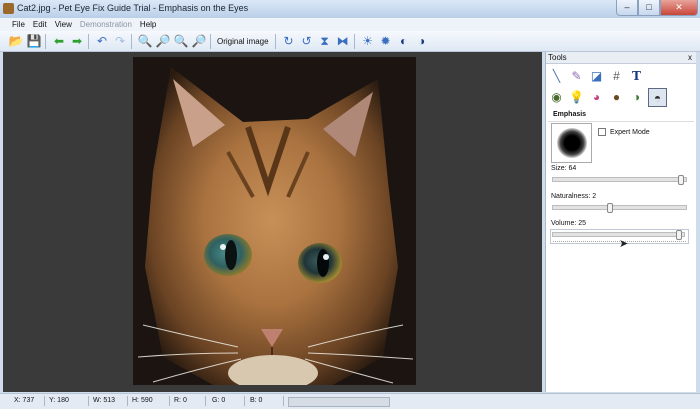  What do you see at coordinates (610, 208) in the screenshot?
I see `naturalness-slider-thumb` at bounding box center [610, 208].